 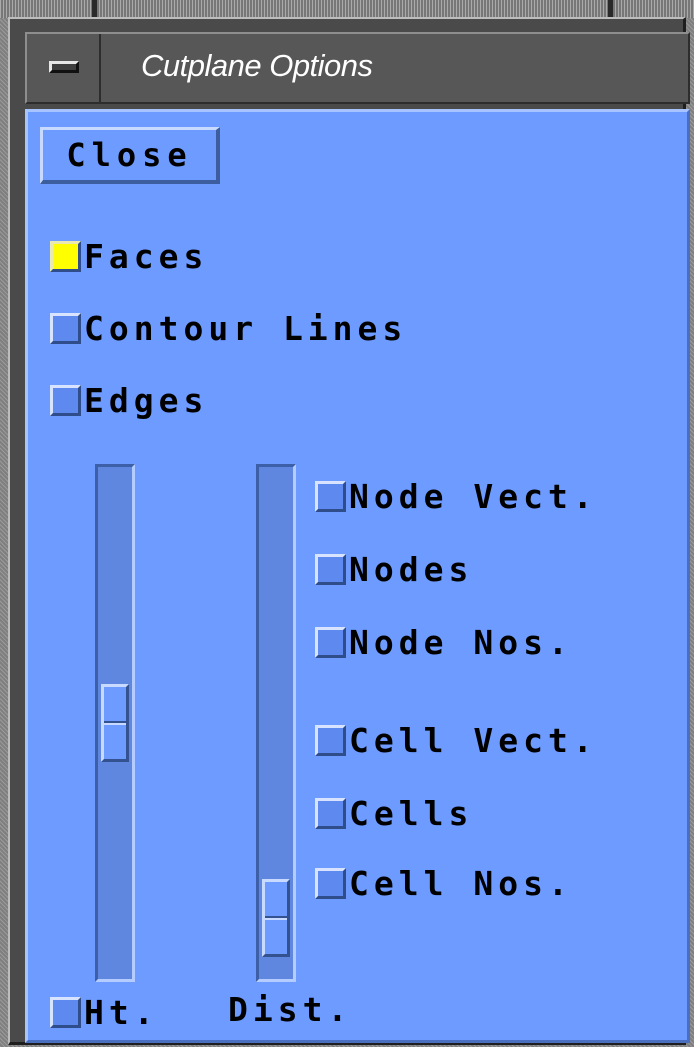 What do you see at coordinates (146, 400) in the screenshot?
I see `edges-label: Edges` at bounding box center [146, 400].